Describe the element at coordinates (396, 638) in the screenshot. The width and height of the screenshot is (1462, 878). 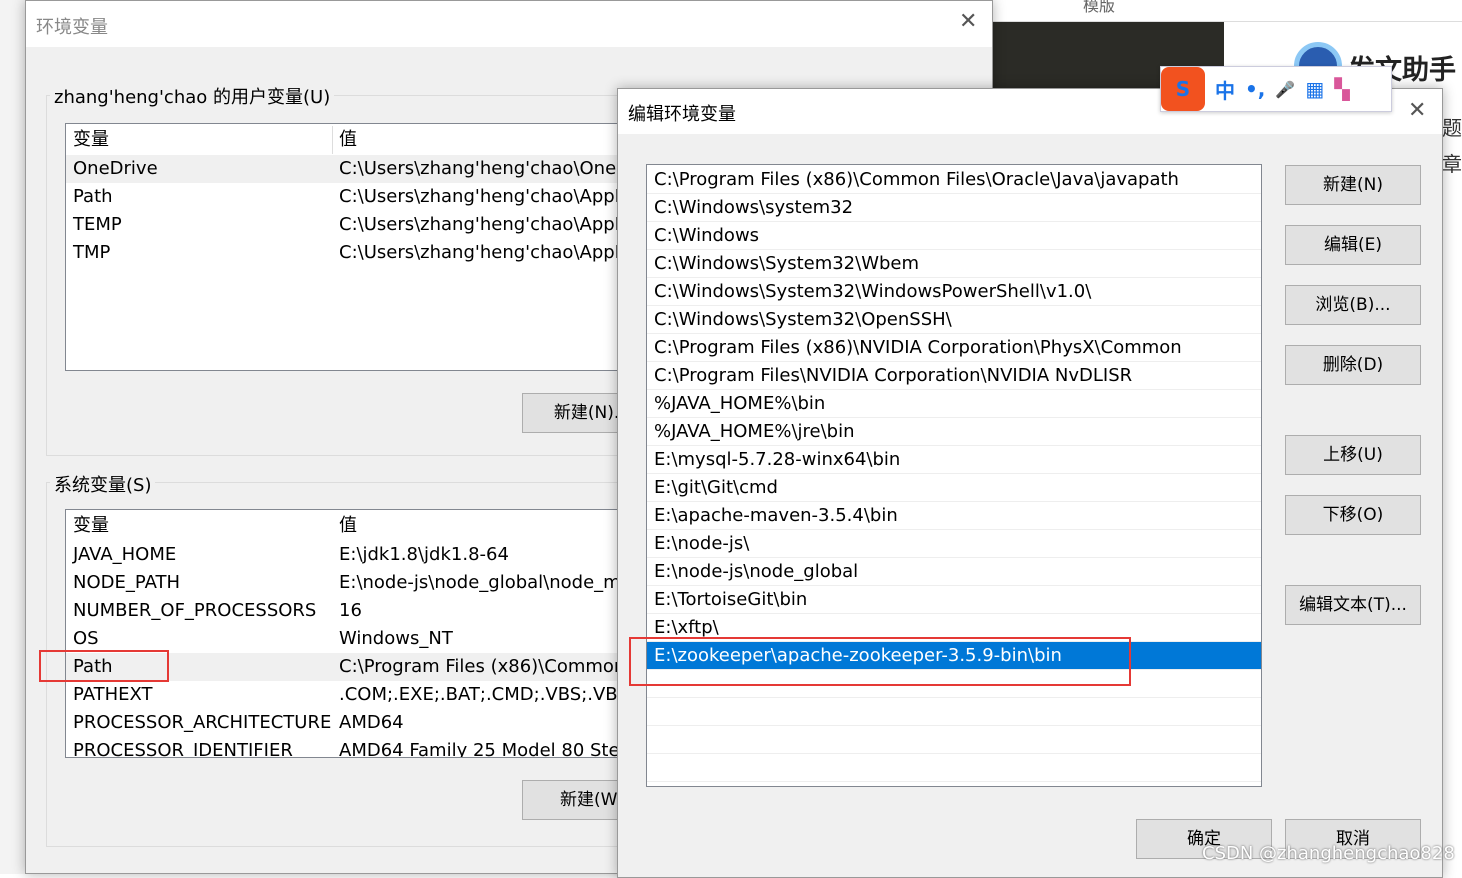
I see `var-value: Windows_NT` at that location.